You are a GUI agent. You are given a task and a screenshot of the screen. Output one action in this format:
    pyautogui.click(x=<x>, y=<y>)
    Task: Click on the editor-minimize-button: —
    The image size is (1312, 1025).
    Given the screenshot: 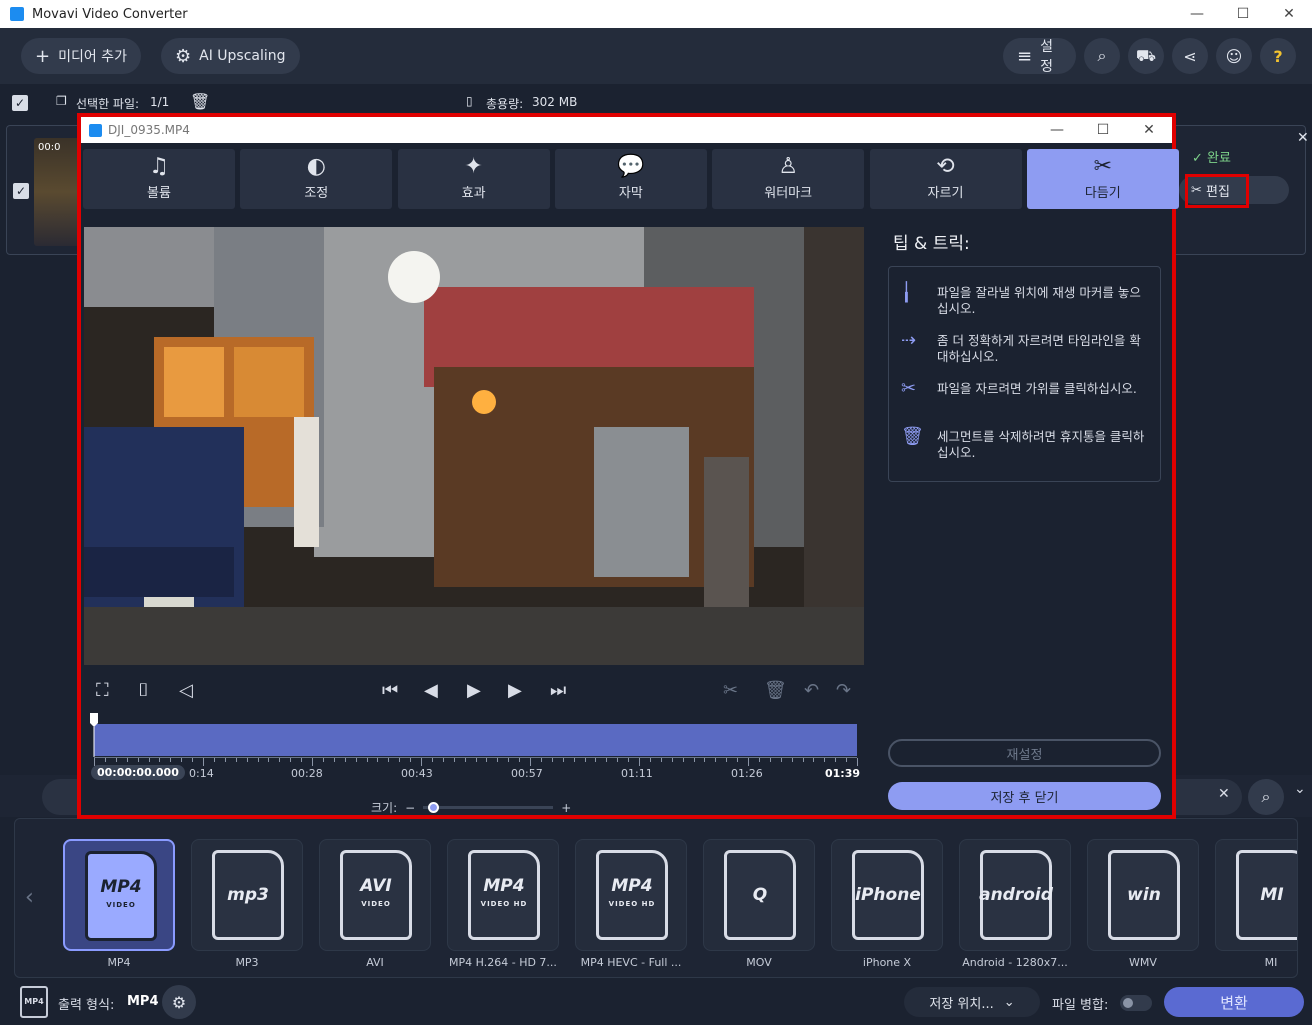 What is the action you would take?
    pyautogui.click(x=1057, y=130)
    